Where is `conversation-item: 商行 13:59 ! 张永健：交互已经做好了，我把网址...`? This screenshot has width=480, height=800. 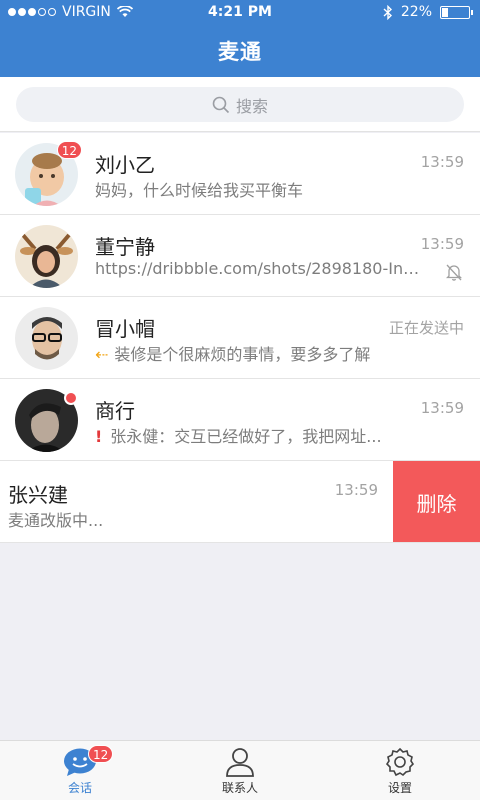 conversation-item: 商行 13:59 ! 张永健：交互已经做好了，我把网址... is located at coordinates (240, 420).